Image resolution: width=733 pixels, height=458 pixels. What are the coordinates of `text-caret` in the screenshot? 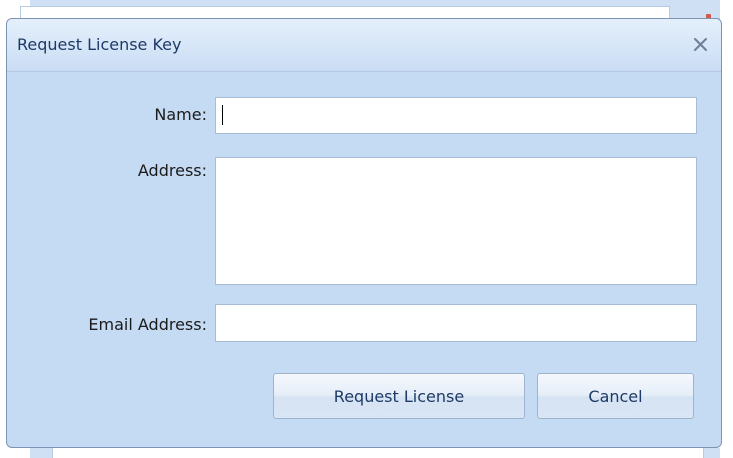 It's located at (222, 115).